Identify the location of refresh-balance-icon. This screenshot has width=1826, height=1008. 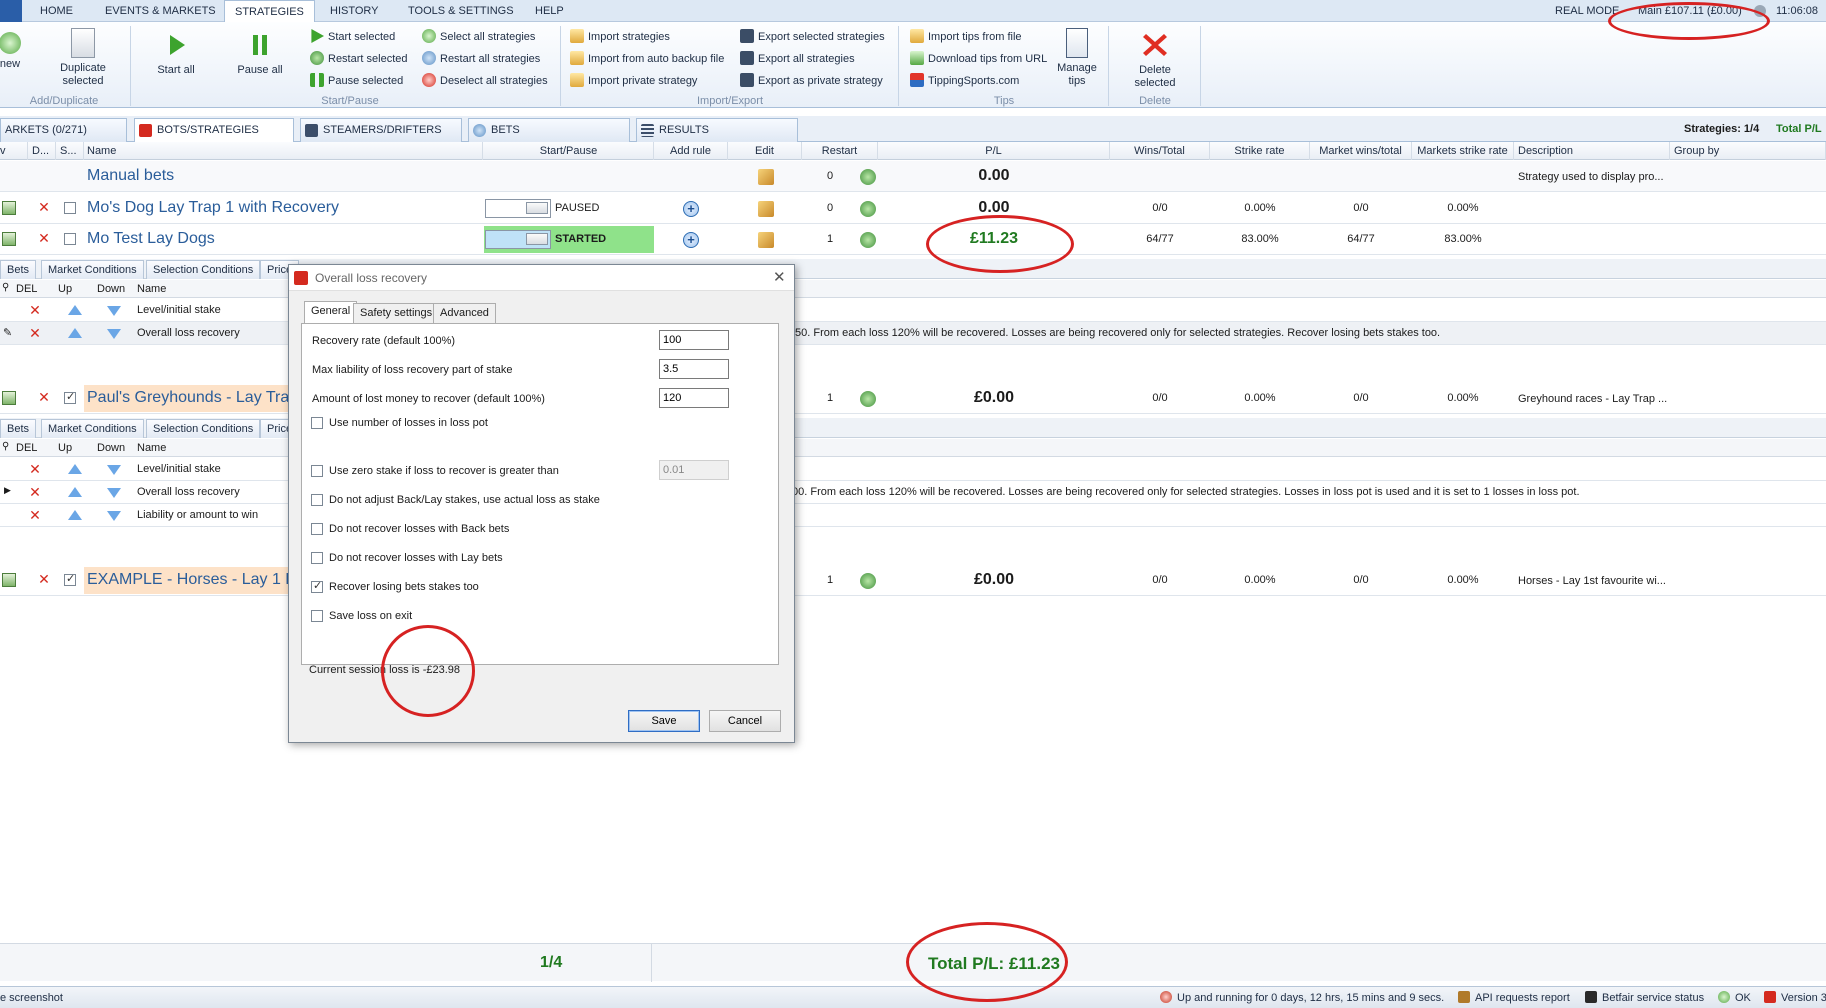
(1760, 11).